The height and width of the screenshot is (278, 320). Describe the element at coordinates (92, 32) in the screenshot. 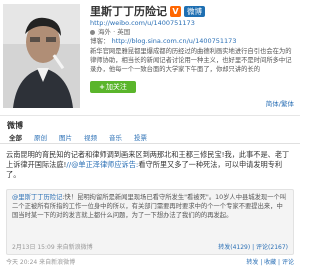

I see `location-icon` at that location.